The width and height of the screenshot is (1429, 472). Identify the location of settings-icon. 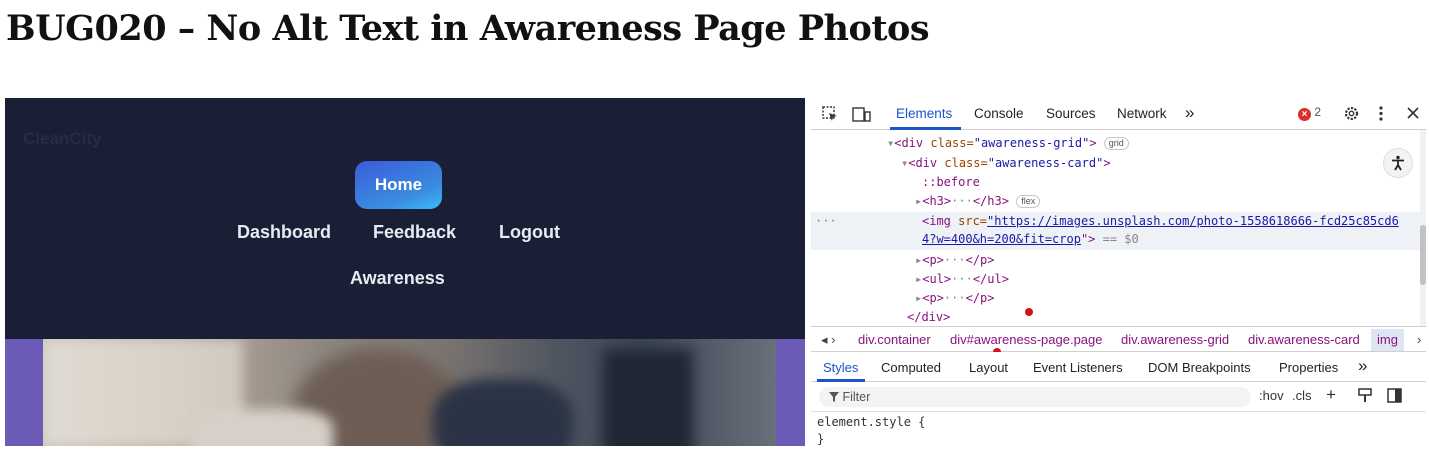
(1351, 115).